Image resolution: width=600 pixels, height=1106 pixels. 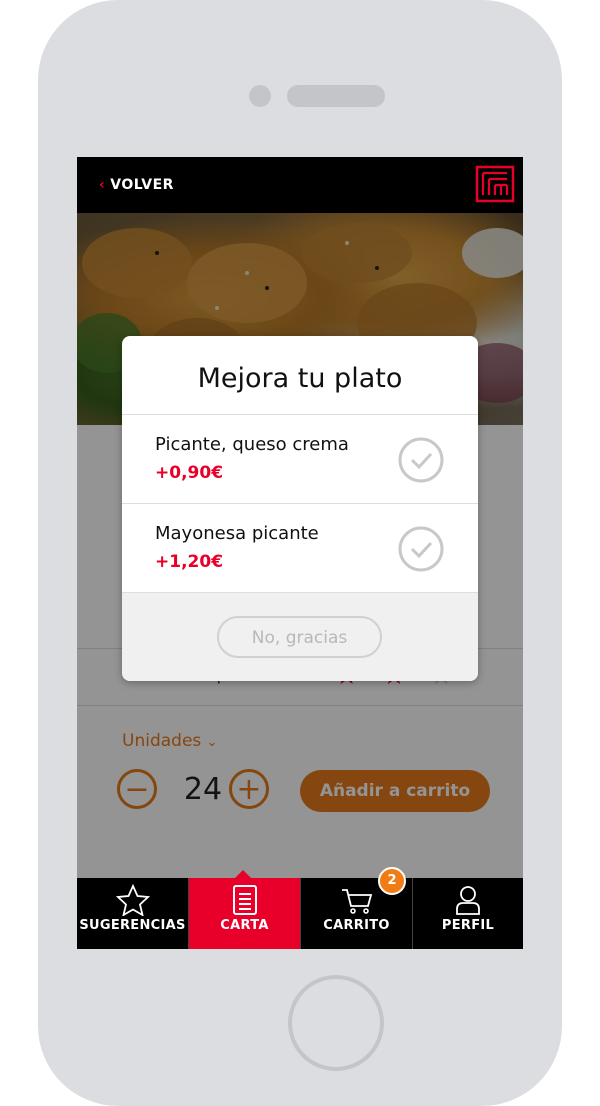 I want to click on tab-label: PERFIL, so click(x=468, y=925).